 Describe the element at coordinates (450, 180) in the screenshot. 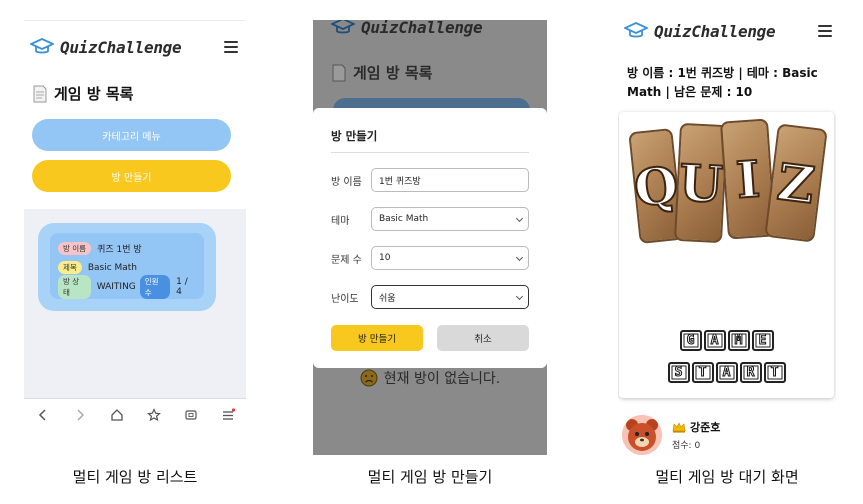

I see `room-name-input: 1번 퀴즈방` at that location.